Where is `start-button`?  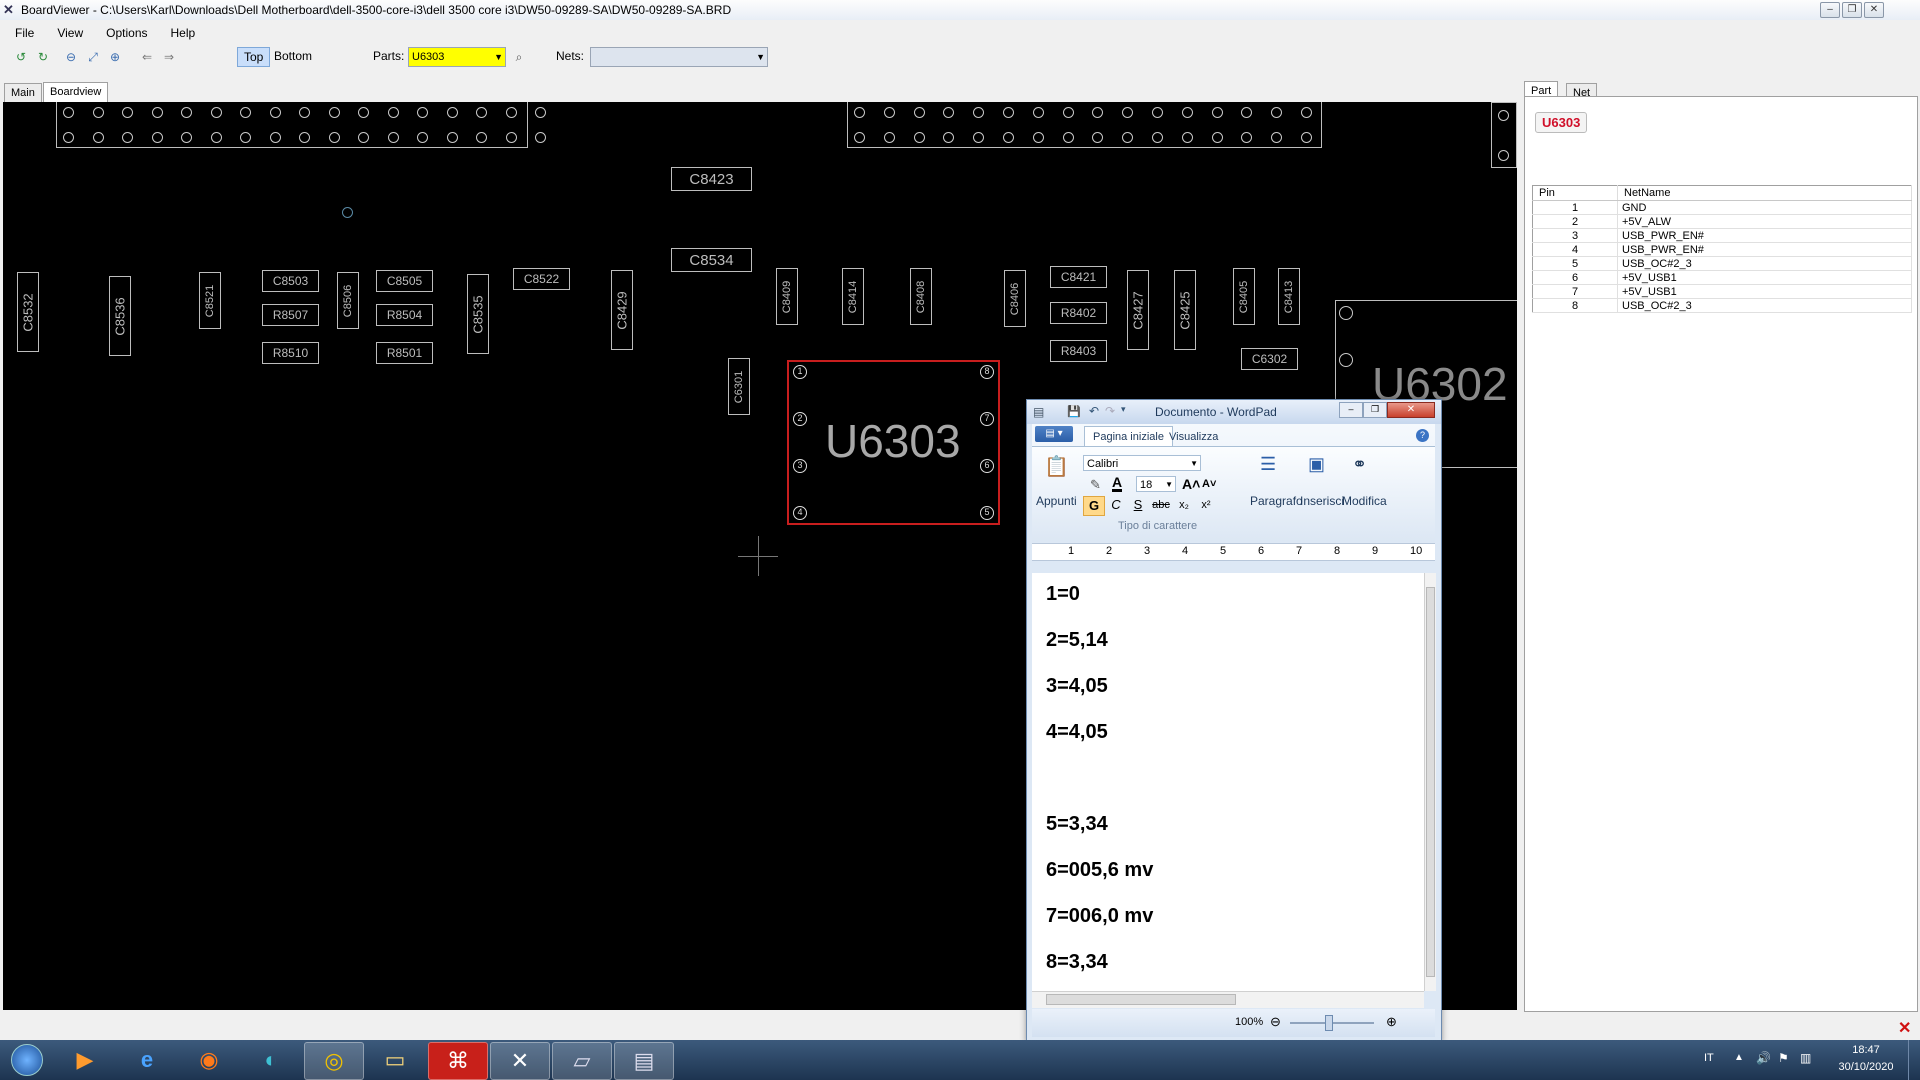
start-button is located at coordinates (27, 1060).